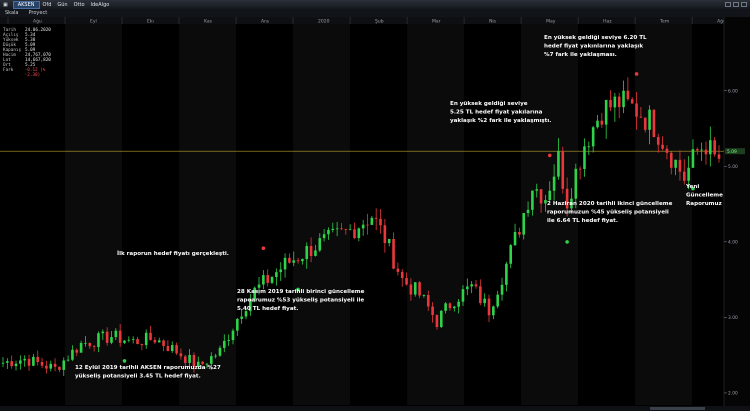 This screenshot has height=411, width=750. Describe the element at coordinates (375, 4) in the screenshot. I see `toolbar: ▣ AKSEN Ofd Gün Otto IdeAlgo` at that location.